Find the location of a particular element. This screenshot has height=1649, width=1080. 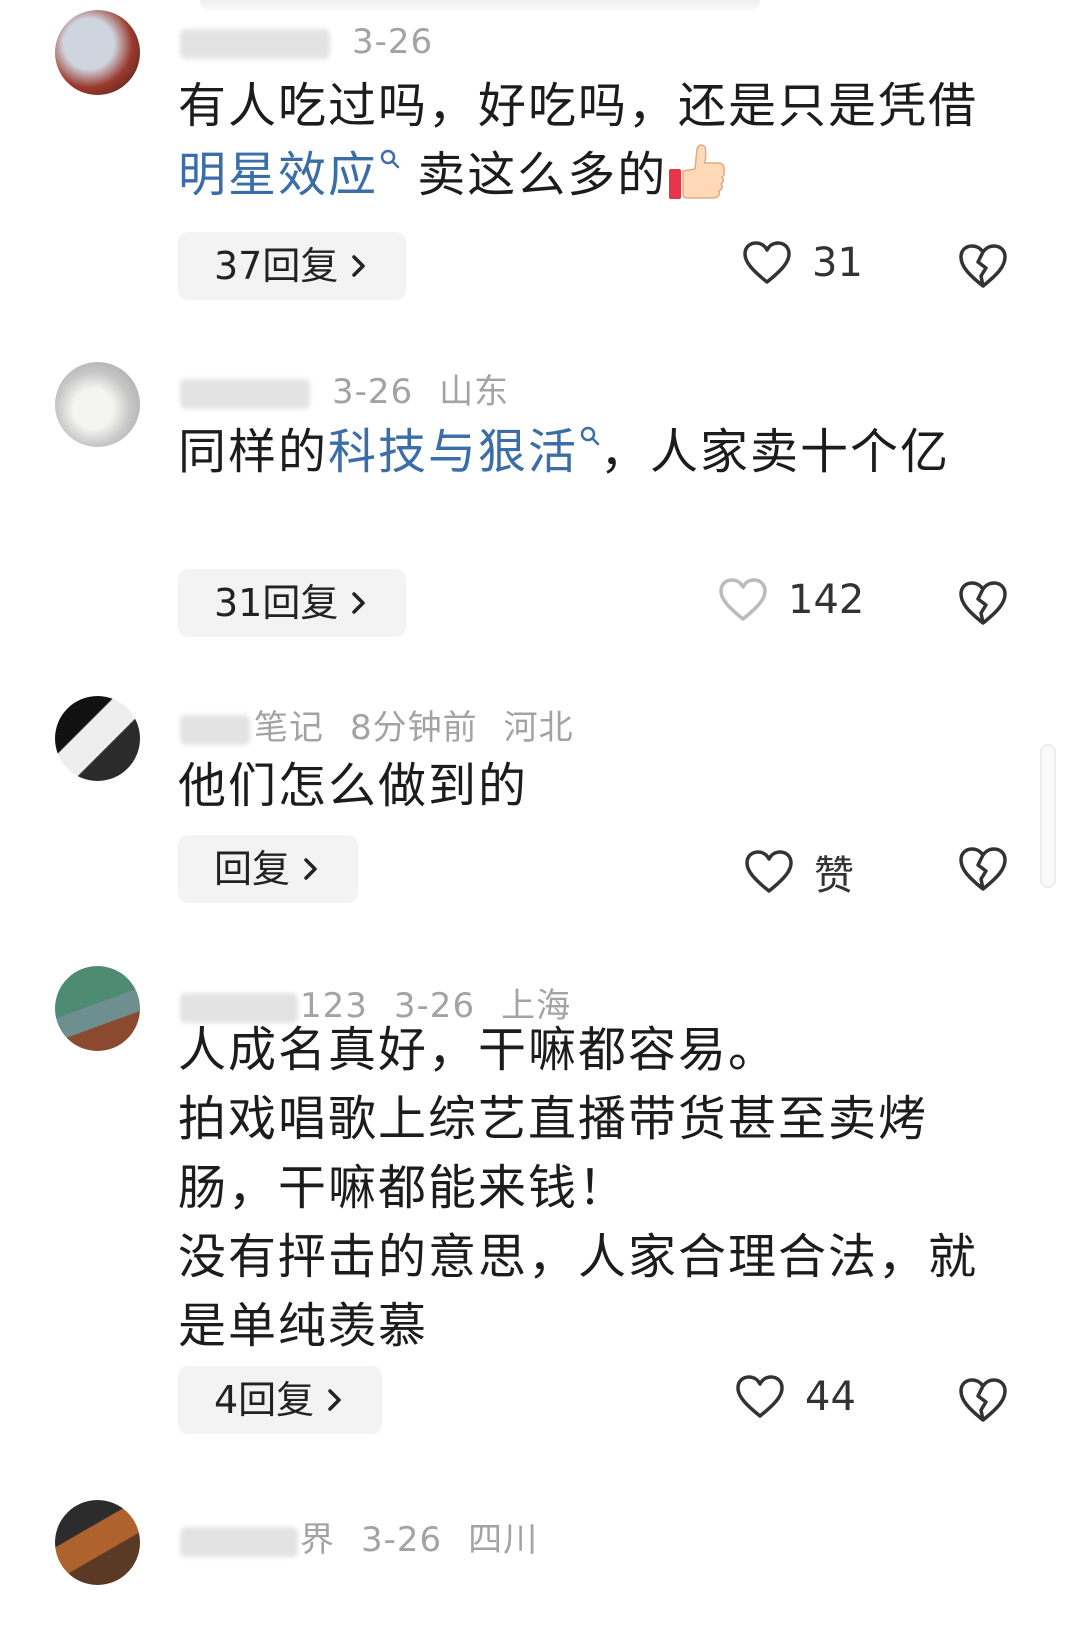

comment-meta: 界 3-26 四川 is located at coordinates (359, 1536).